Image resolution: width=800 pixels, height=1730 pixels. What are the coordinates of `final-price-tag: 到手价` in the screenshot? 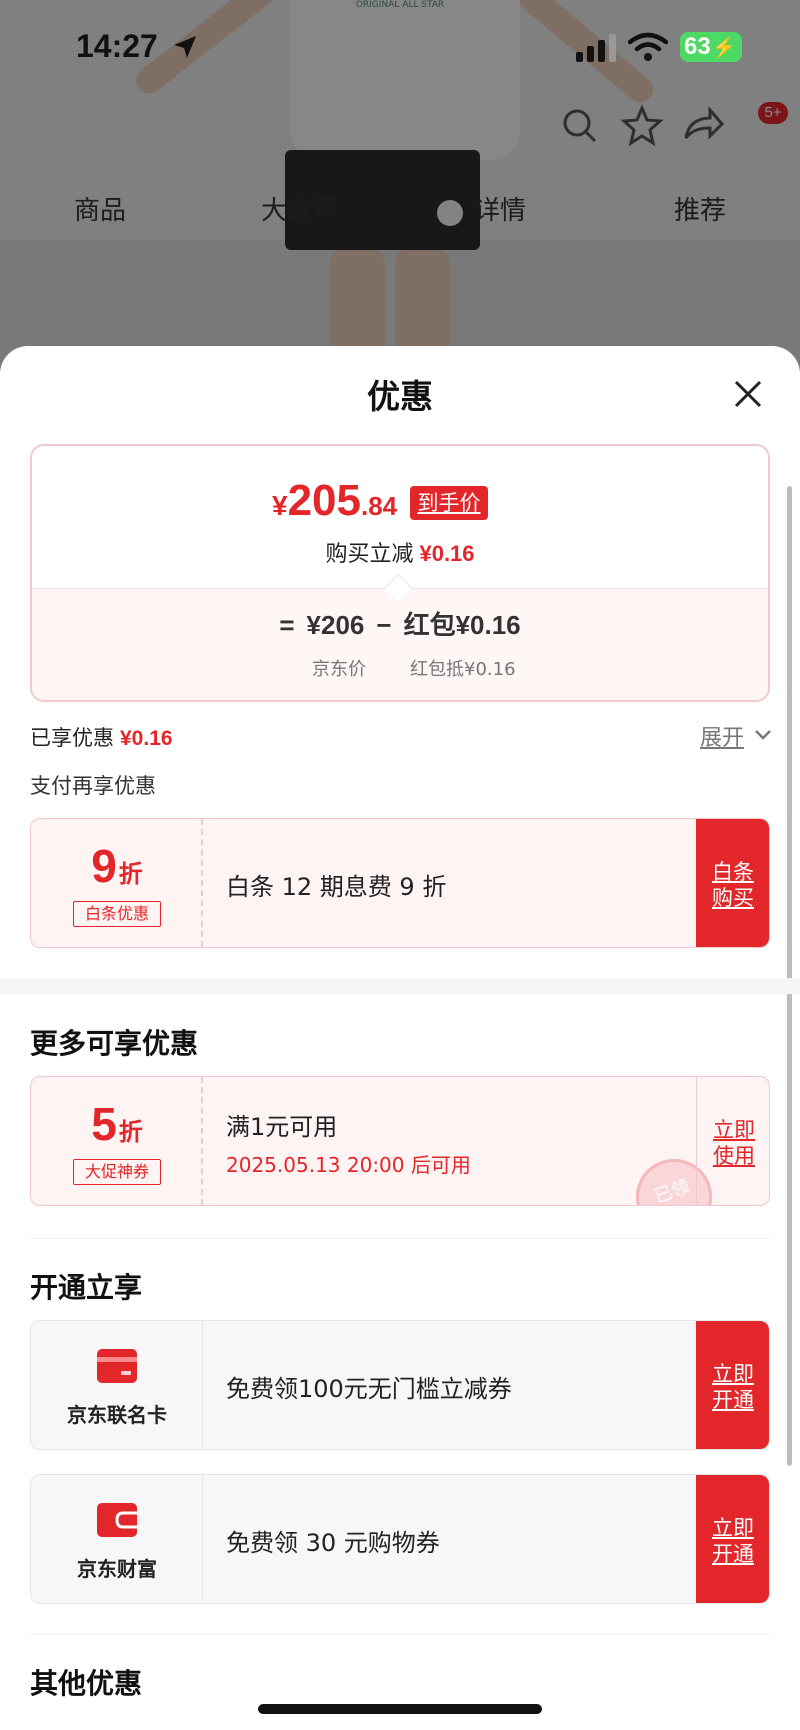 It's located at (449, 503).